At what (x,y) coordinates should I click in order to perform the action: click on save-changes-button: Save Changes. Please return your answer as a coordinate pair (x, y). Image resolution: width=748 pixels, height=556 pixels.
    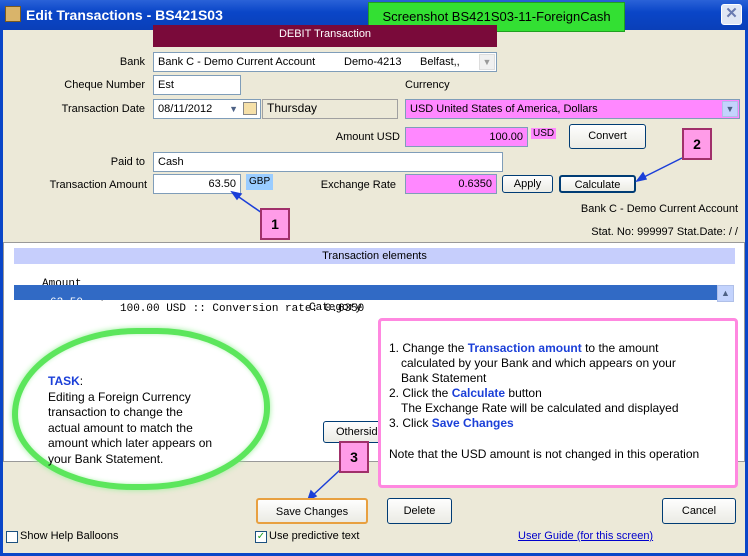
    Looking at the image, I should click on (312, 511).